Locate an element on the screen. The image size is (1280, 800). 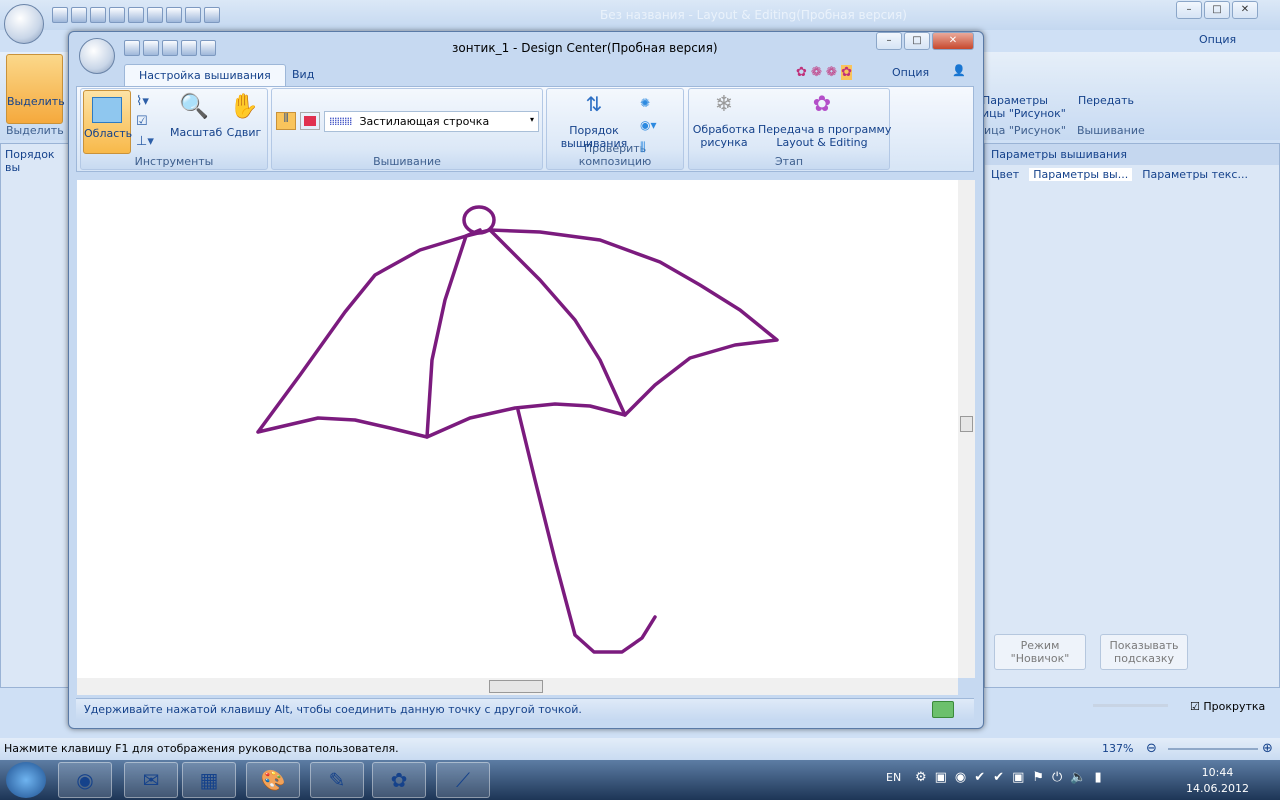
bg-option-menu: Опция is located at coordinates (1217, 39).